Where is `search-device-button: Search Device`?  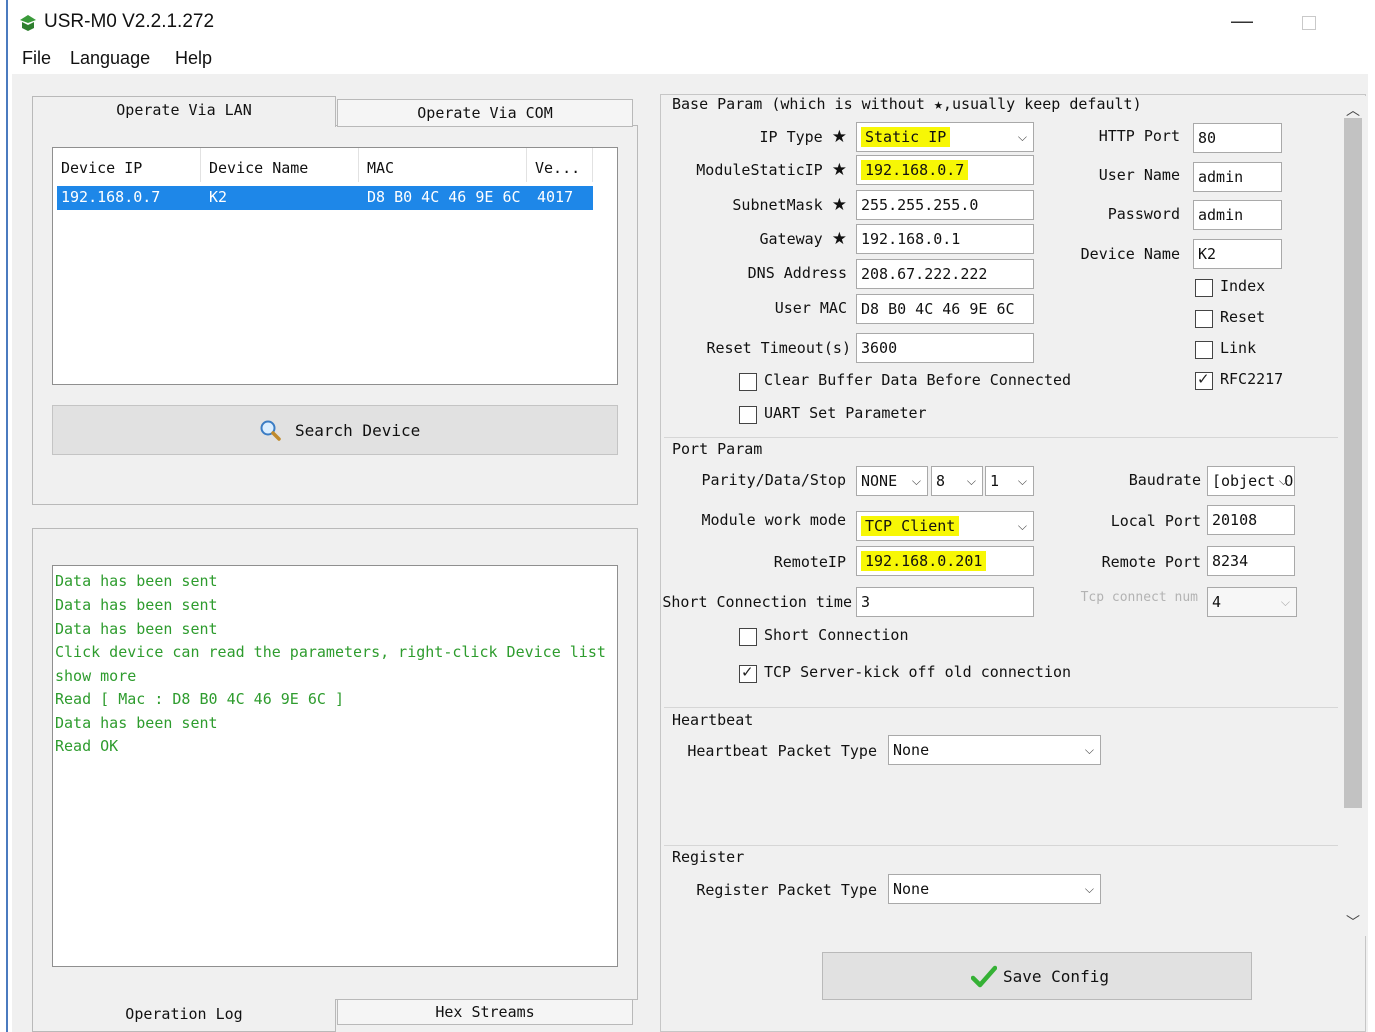
search-device-button: Search Device is located at coordinates (335, 430).